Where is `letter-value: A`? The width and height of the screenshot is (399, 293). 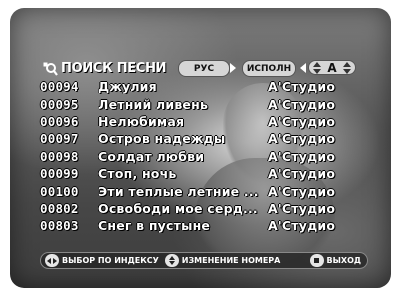
letter-value: A is located at coordinates (332, 67).